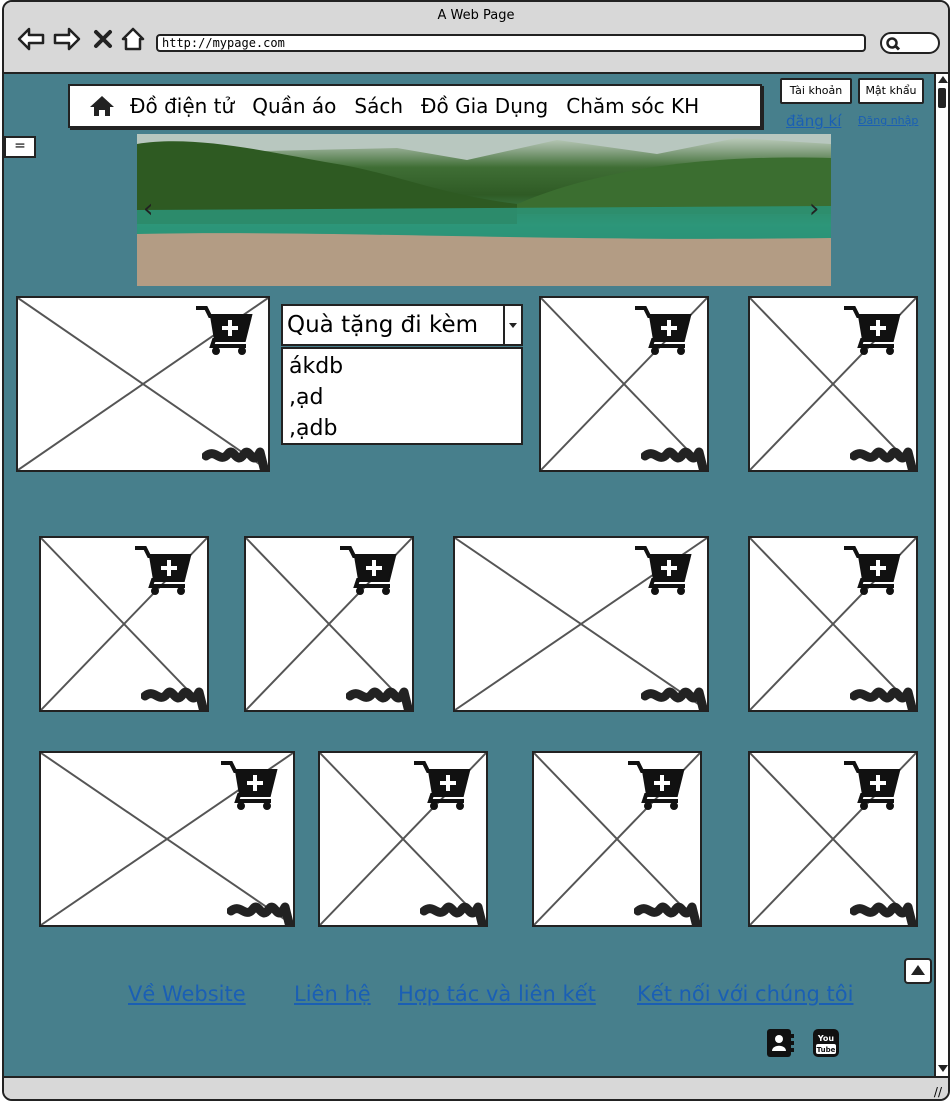  I want to click on browser-chrome: A Web Page http://mypage.com, so click(476, 38).